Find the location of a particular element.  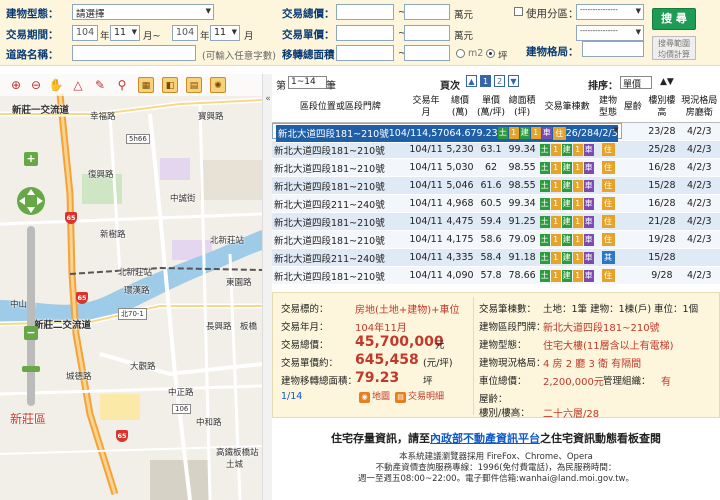

settings-icon: ✺ is located at coordinates (218, 85).